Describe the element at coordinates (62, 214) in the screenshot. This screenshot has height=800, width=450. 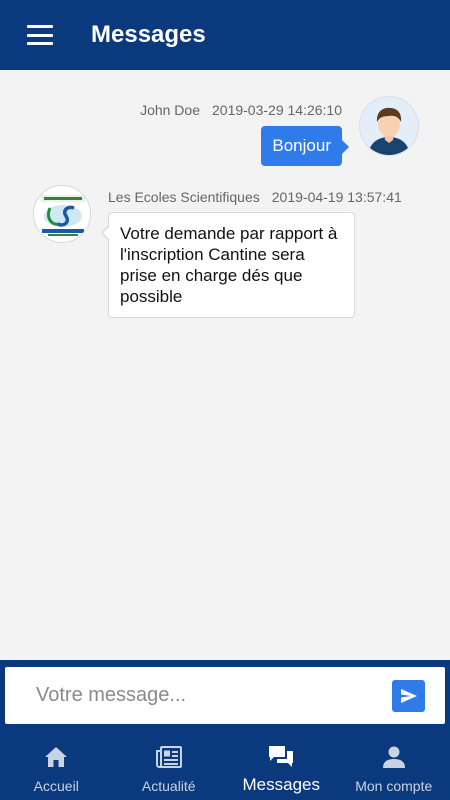
I see `school-logo` at that location.